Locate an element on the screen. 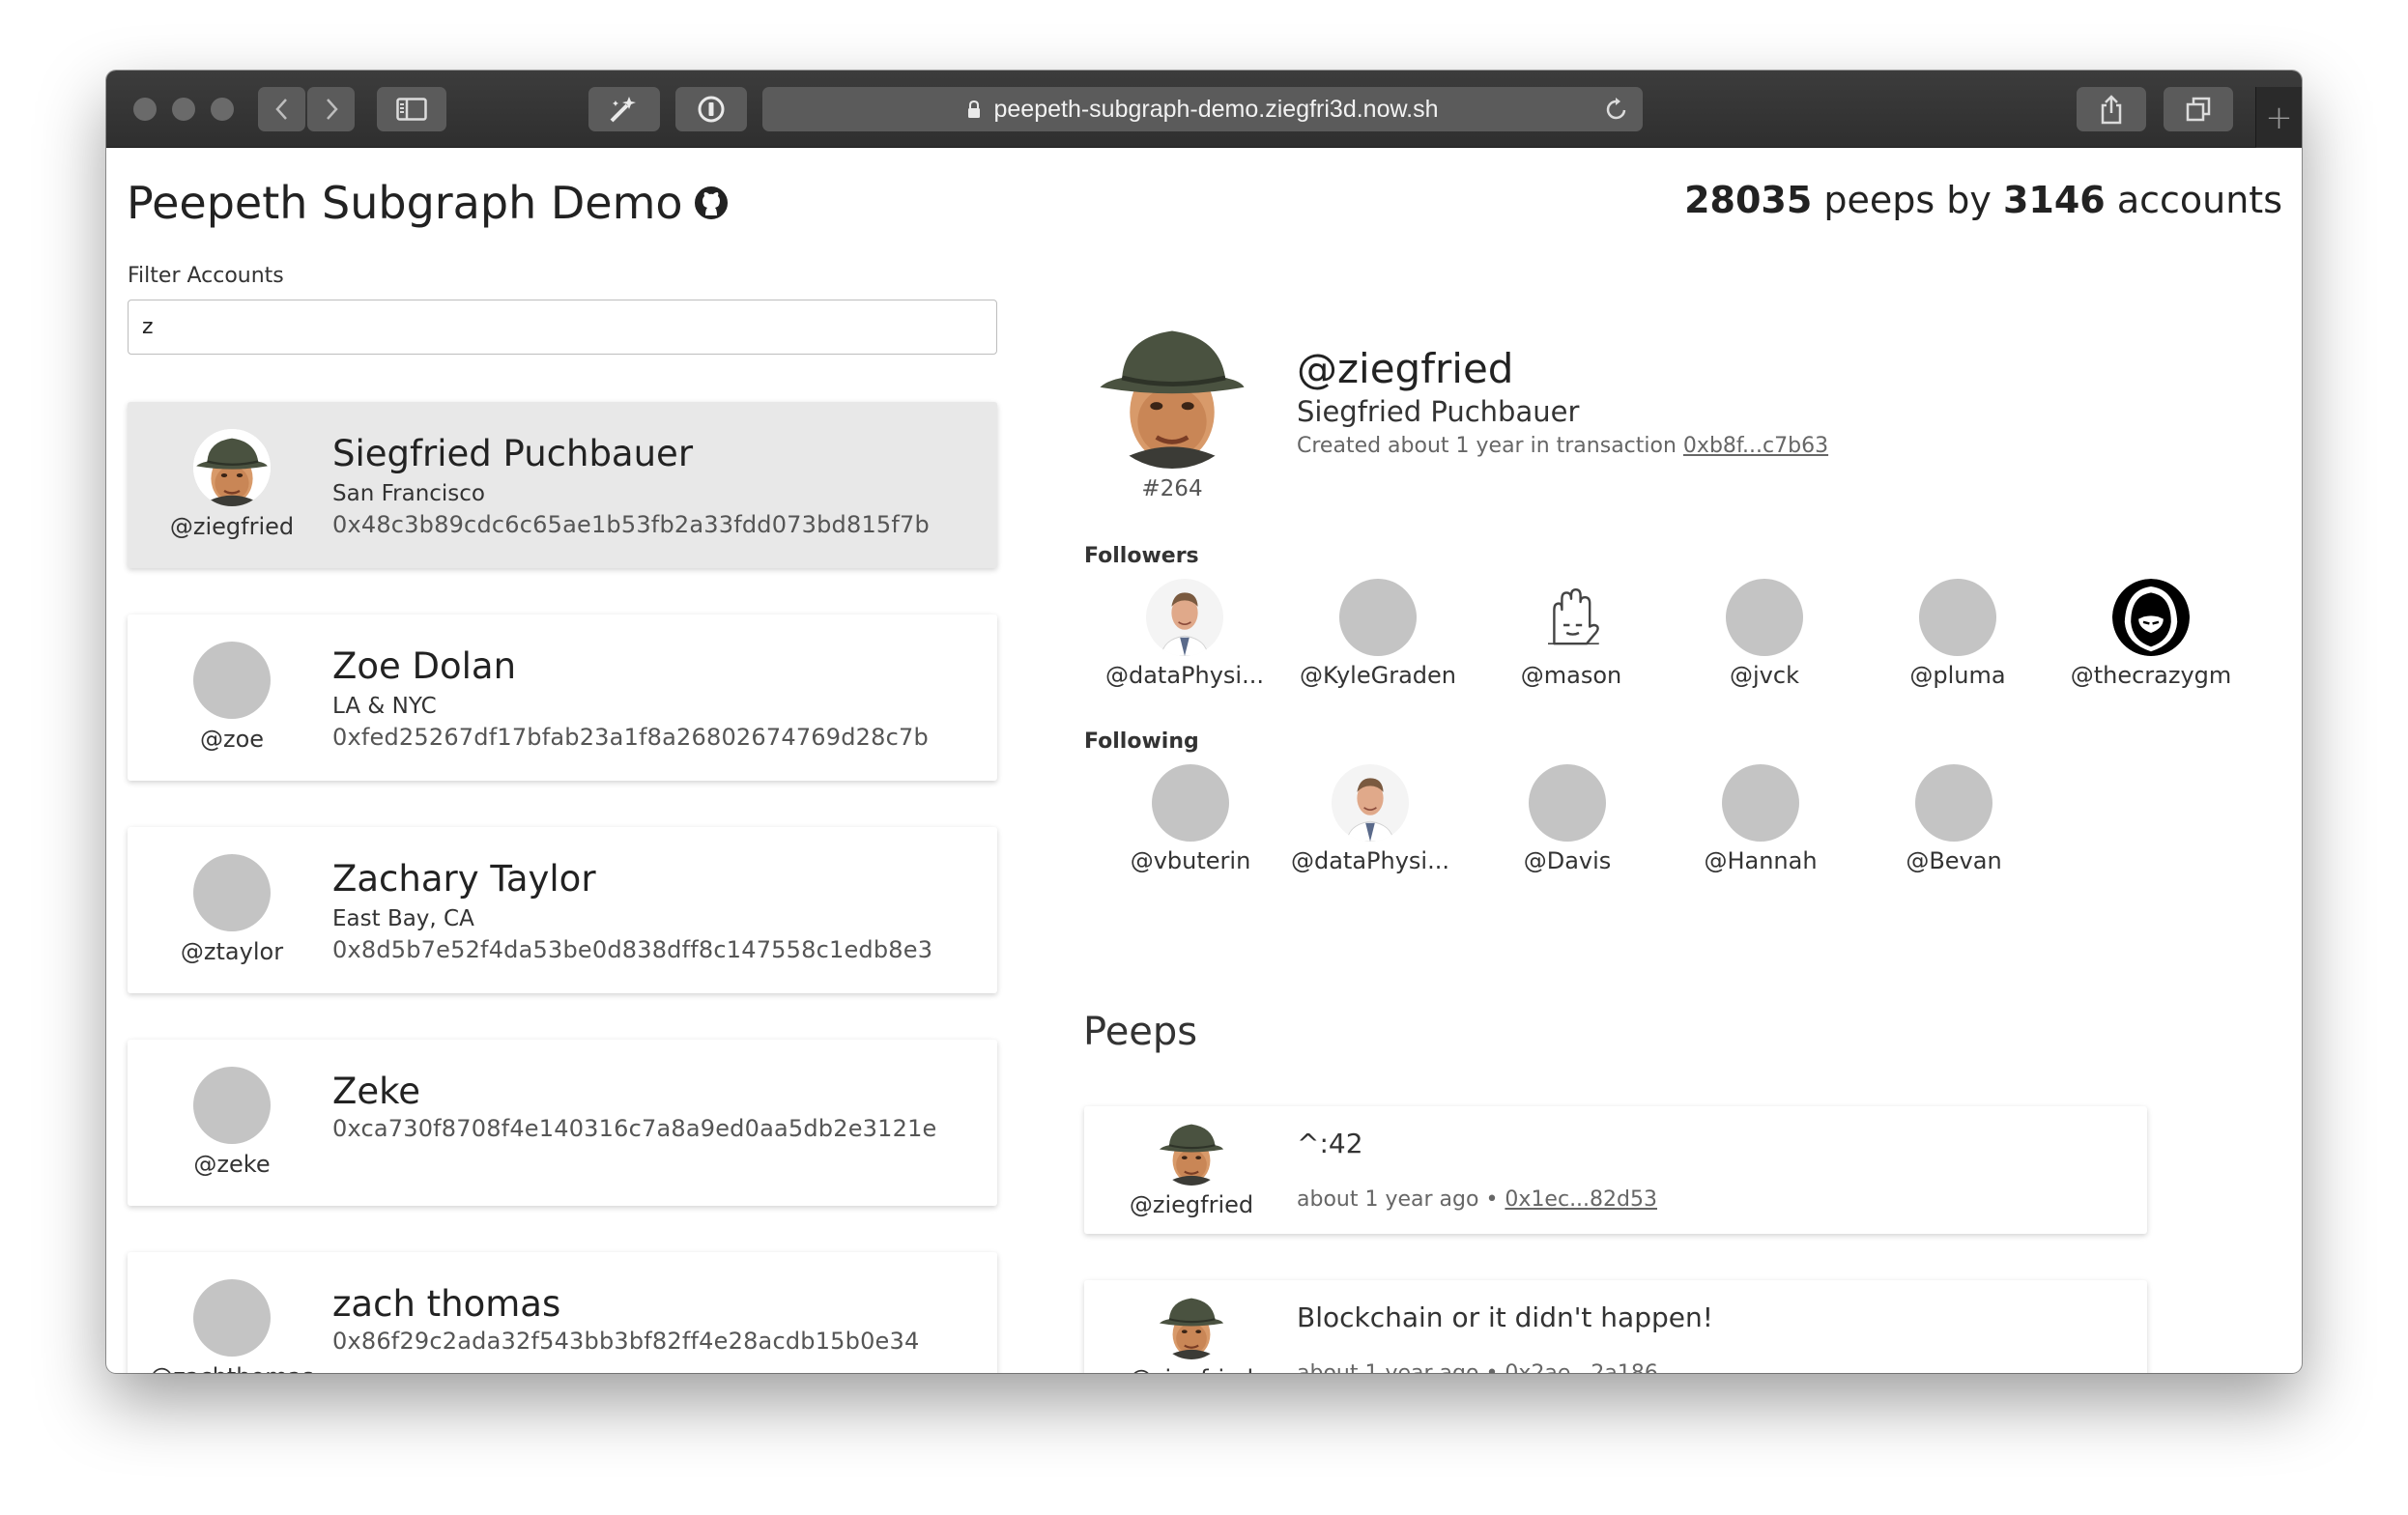 Image resolution: width=2408 pixels, height=1515 pixels. peeps-heading: Peeps is located at coordinates (1141, 1032).